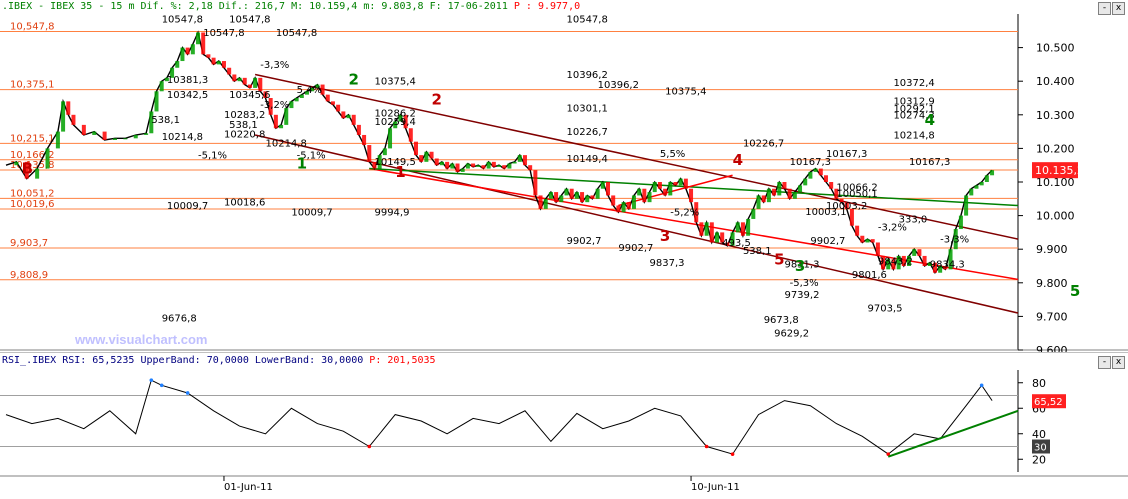 This screenshot has width=1128, height=499. I want to click on price-annotation: 9994,9, so click(391, 213).